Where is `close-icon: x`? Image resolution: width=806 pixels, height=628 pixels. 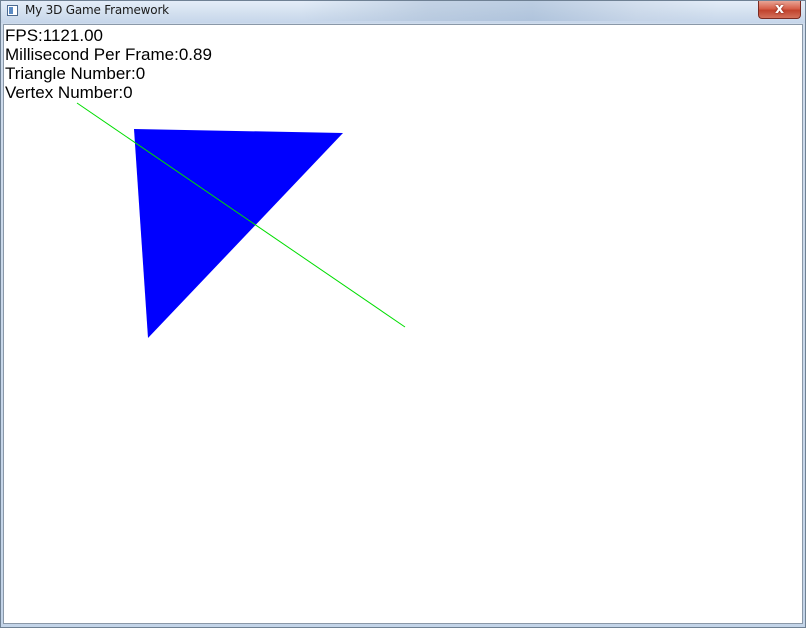
close-icon: x is located at coordinates (779, 9).